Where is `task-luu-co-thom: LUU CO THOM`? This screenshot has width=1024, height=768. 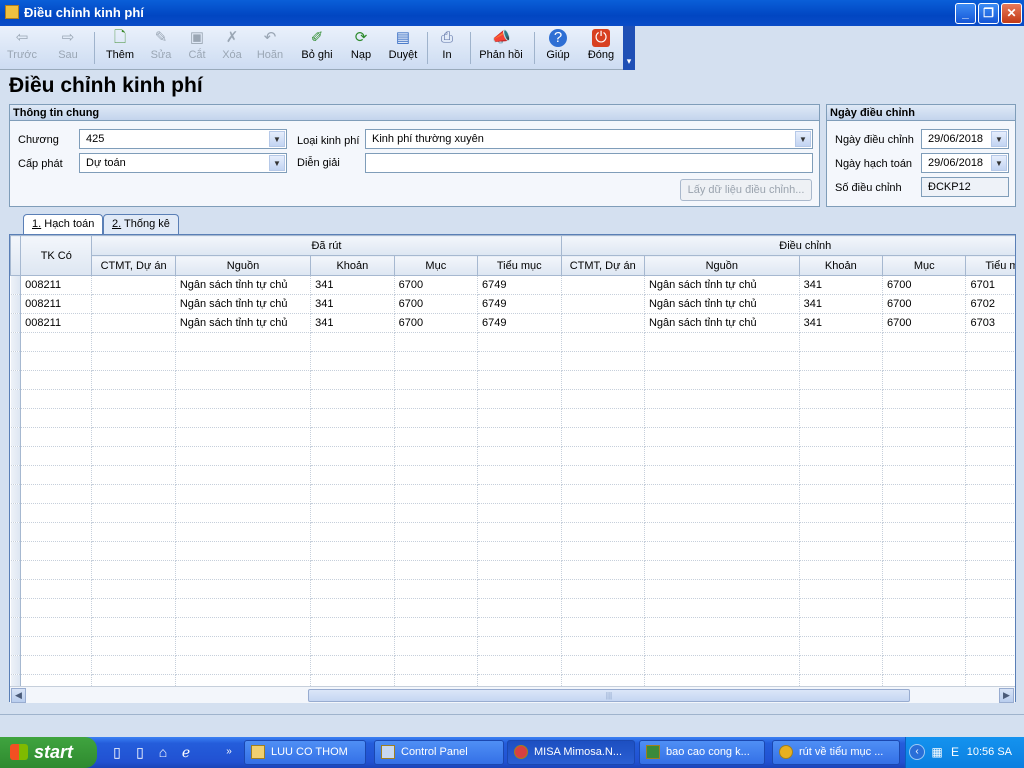
task-luu-co-thom: LUU CO THOM is located at coordinates (305, 752).